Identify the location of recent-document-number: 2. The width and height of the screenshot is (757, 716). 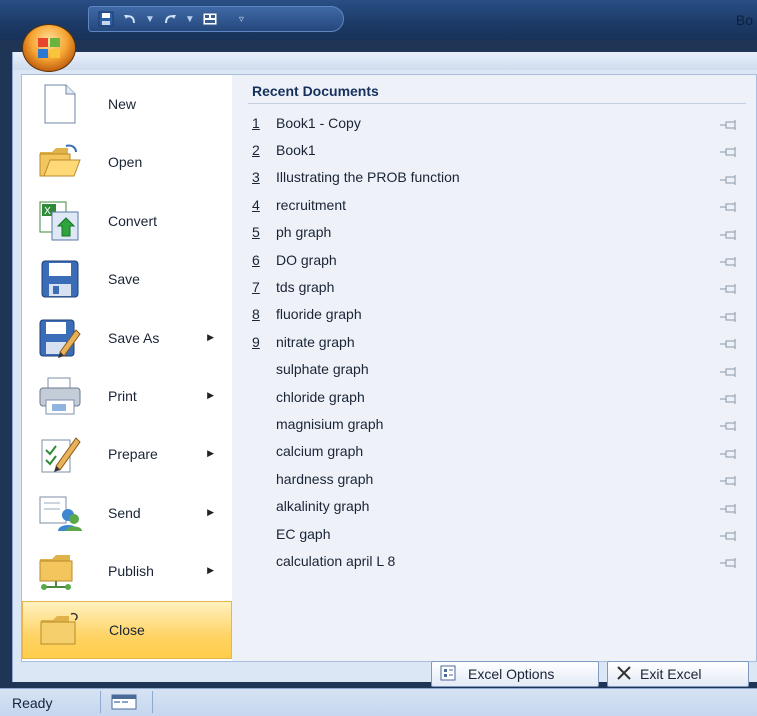
(256, 149).